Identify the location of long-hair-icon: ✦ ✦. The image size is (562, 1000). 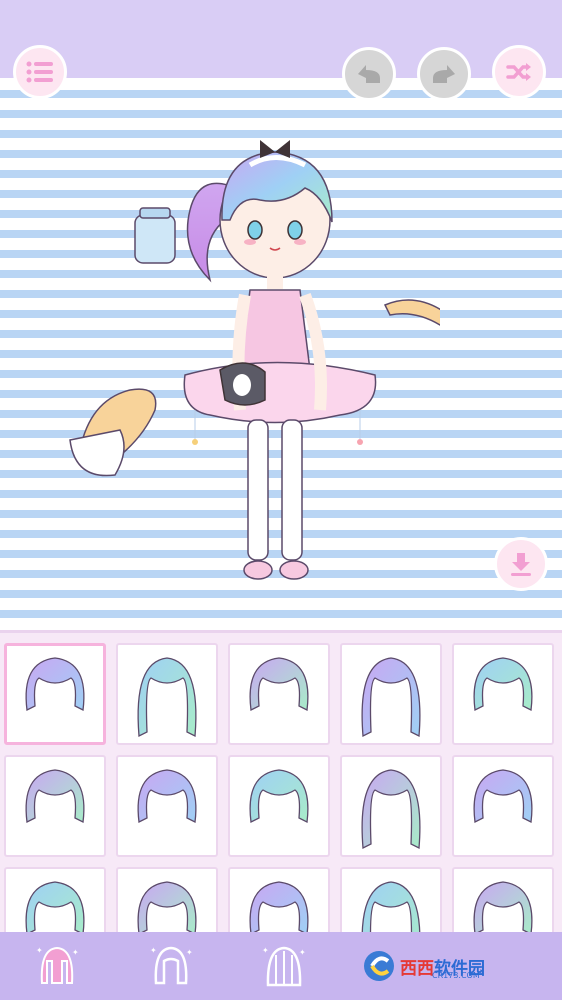
(284, 966).